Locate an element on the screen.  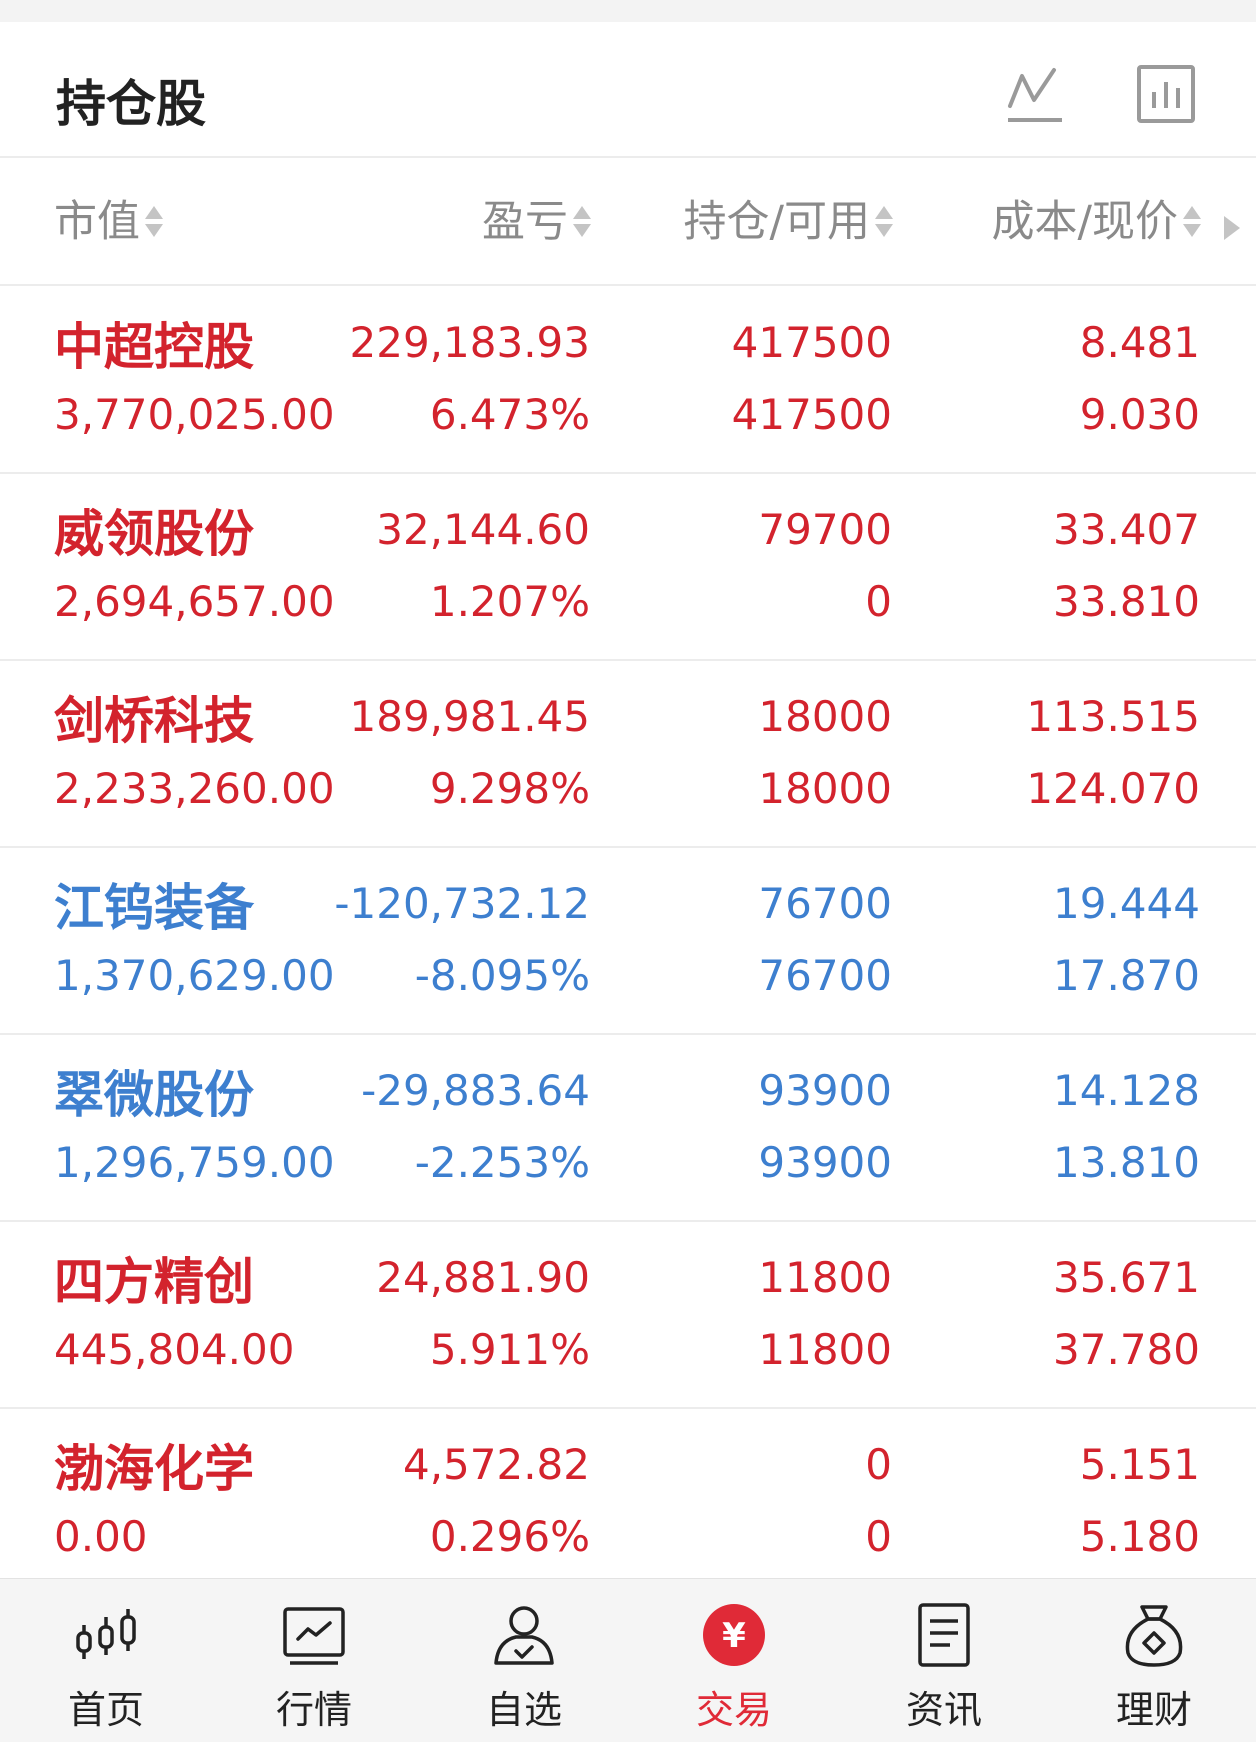
position-quantity: 0 is located at coordinates (878, 1464).